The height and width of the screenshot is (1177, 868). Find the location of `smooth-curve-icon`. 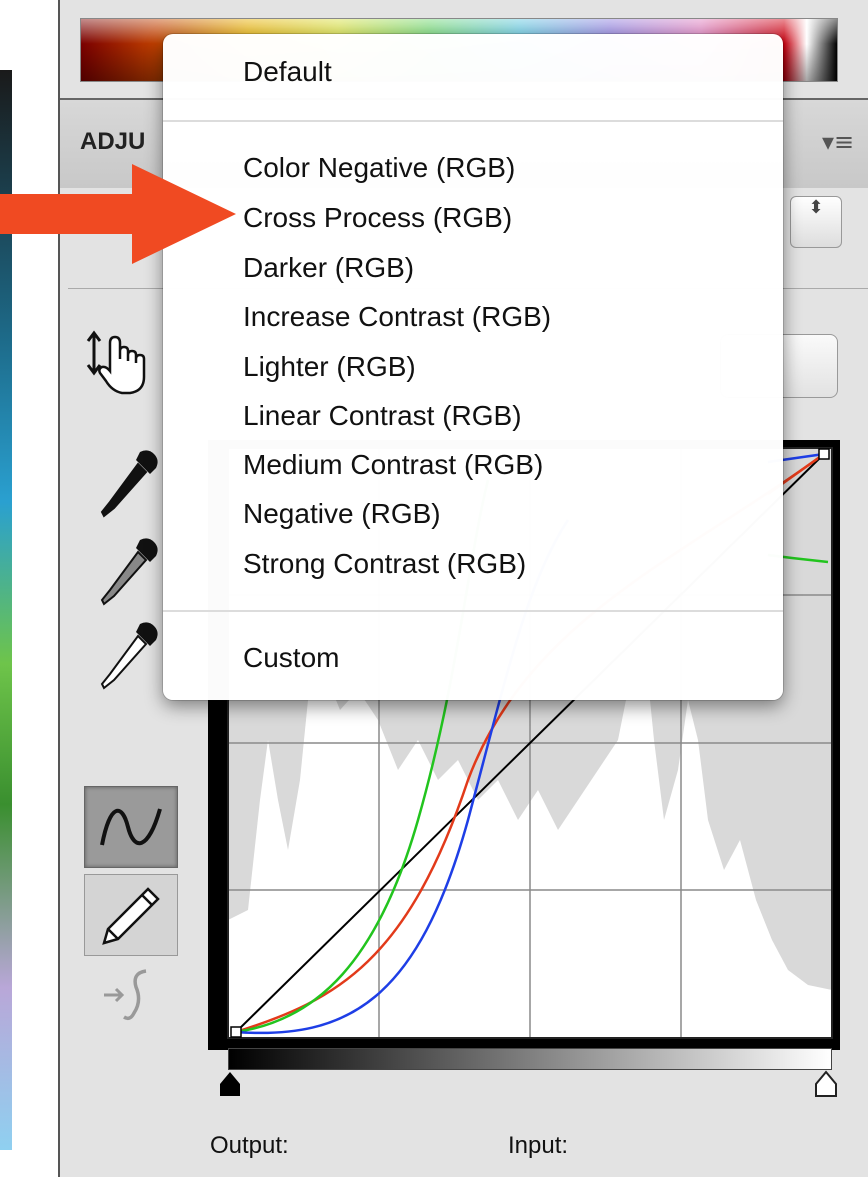

smooth-curve-icon is located at coordinates (131, 995).